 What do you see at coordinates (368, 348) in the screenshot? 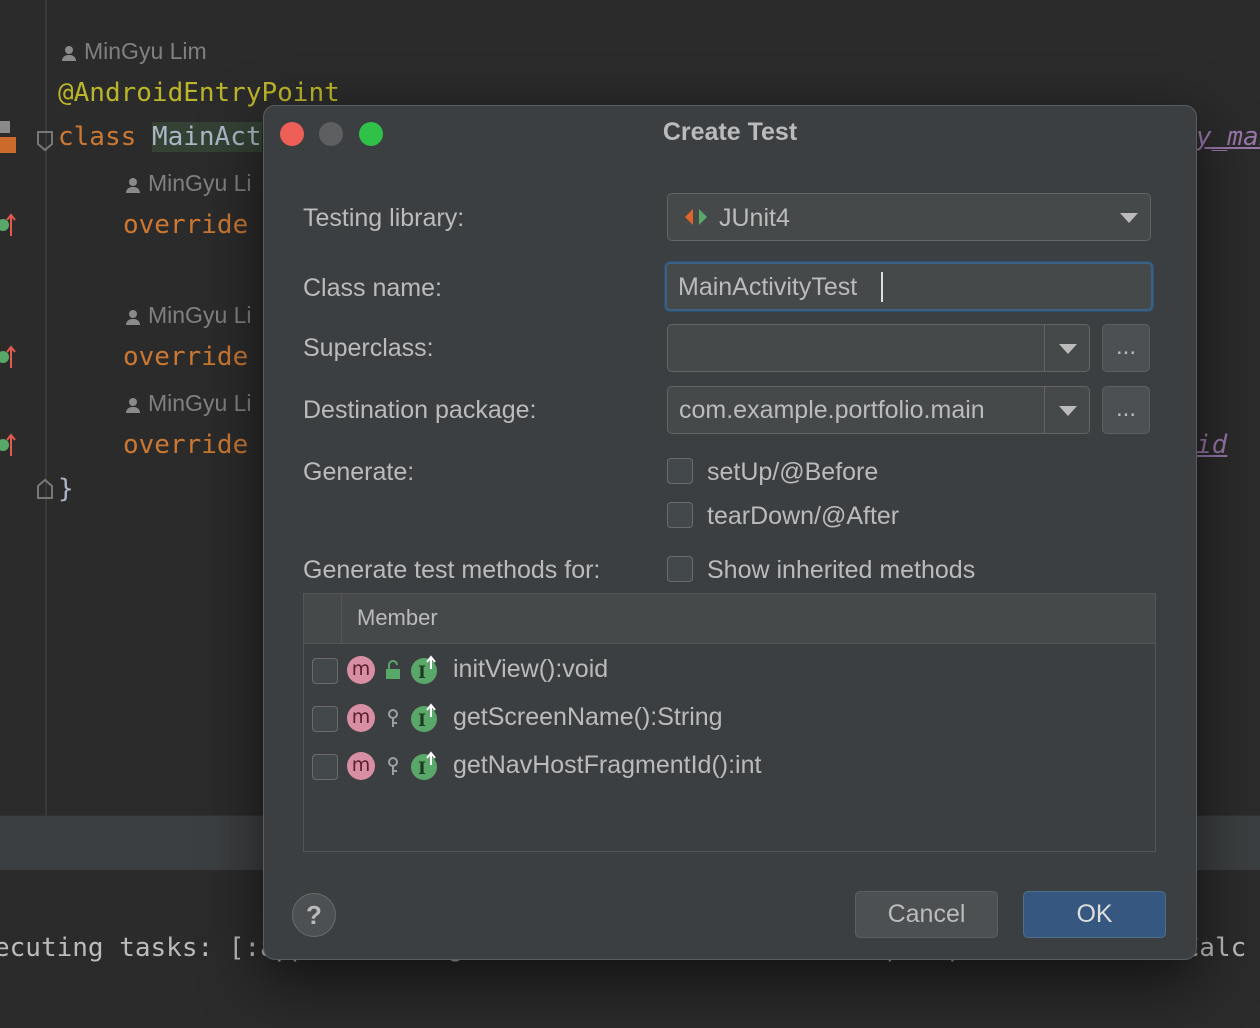
I see `superclass-label: Superclass:` at bounding box center [368, 348].